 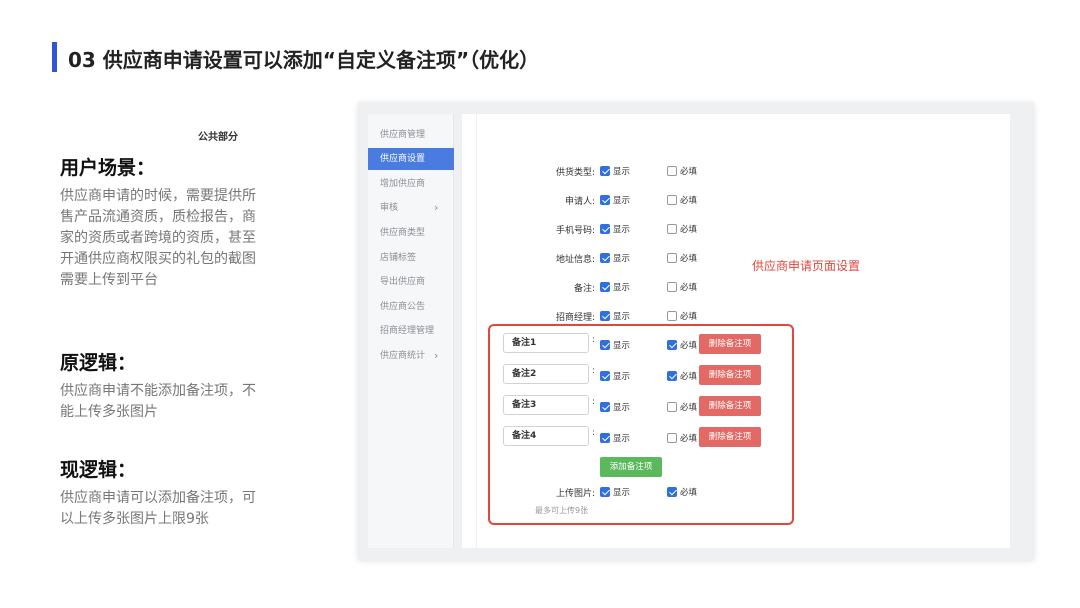 I want to click on sidebar-item: 导出供应商, so click(x=411, y=282).